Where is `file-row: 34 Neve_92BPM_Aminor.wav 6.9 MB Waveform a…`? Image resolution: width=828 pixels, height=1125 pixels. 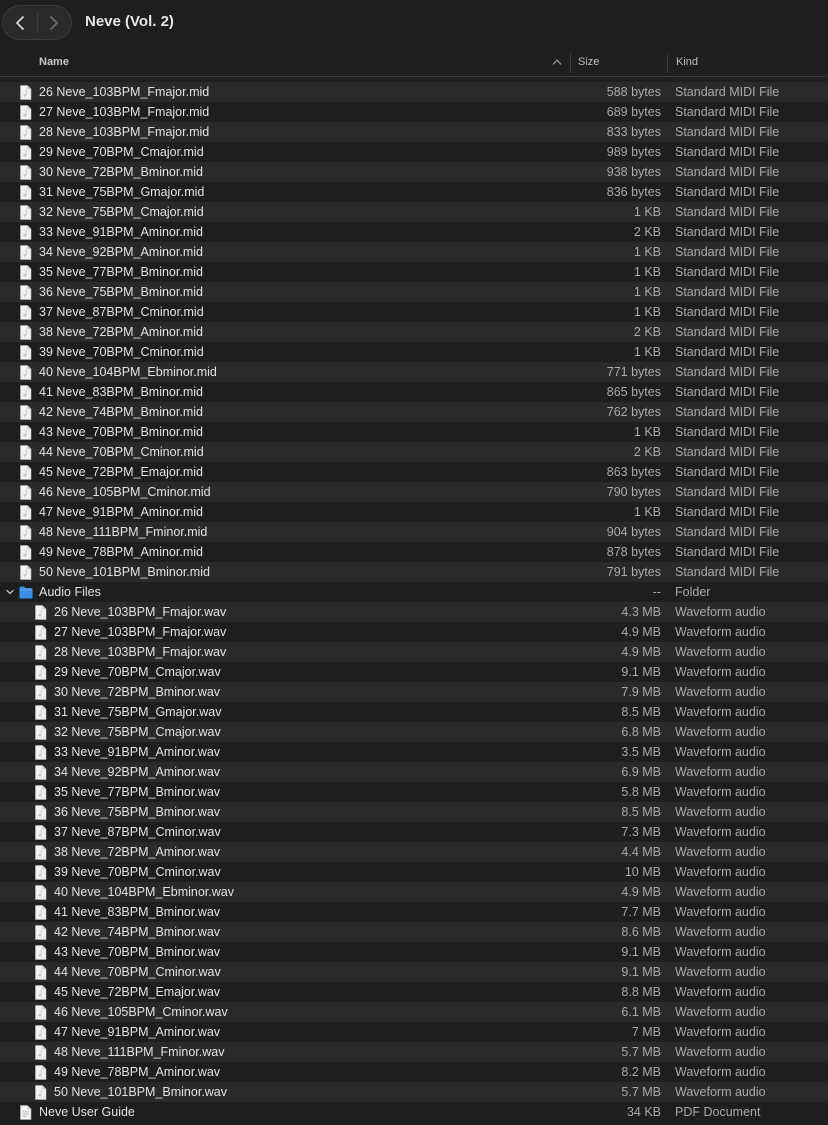 file-row: 34 Neve_92BPM_Aminor.wav 6.9 MB Waveform a… is located at coordinates (414, 772).